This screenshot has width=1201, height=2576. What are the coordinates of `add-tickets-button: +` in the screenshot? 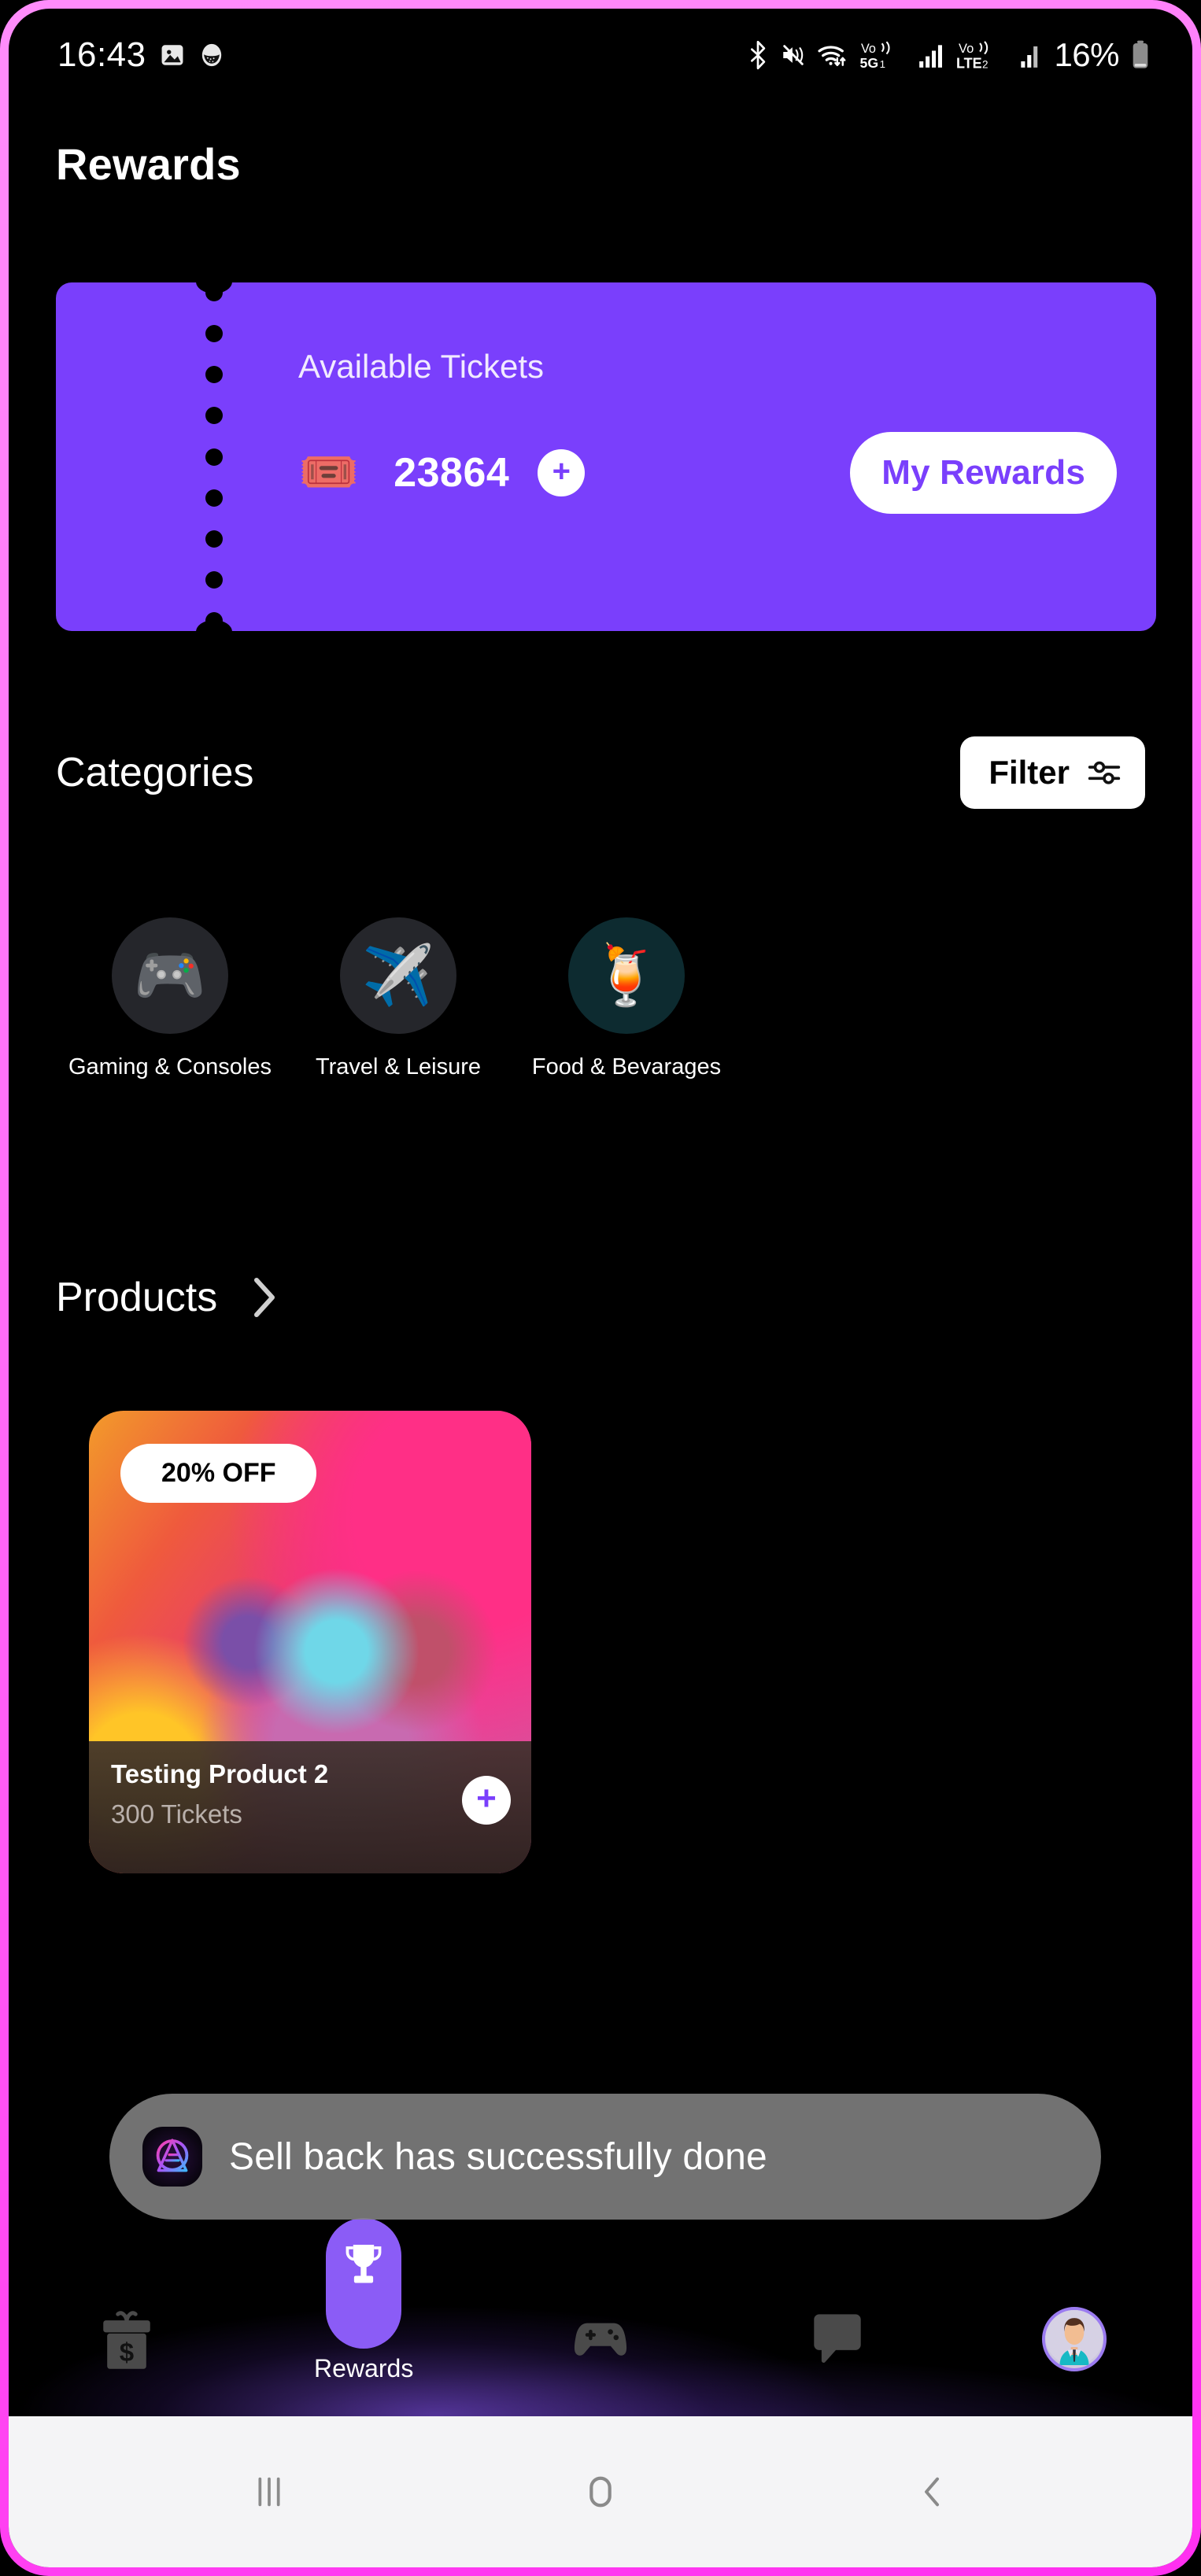 It's located at (562, 472).